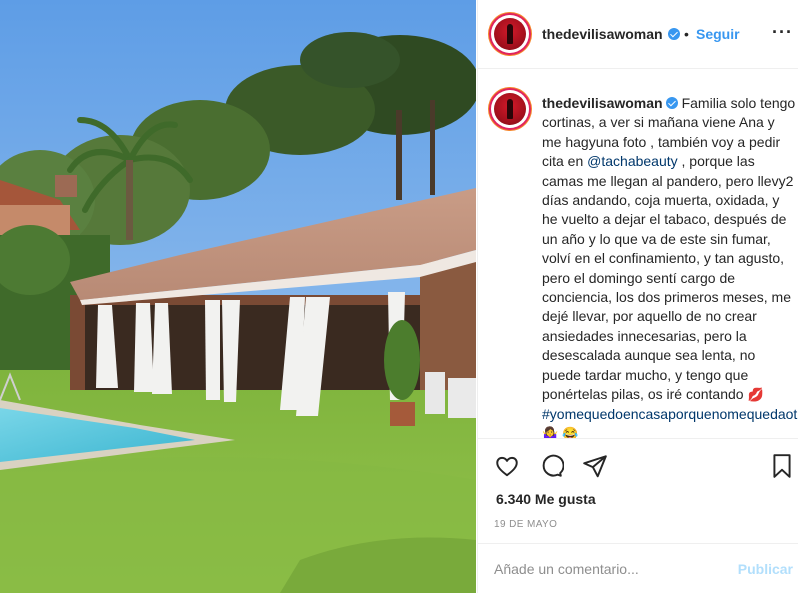  I want to click on more-options-icon: ···, so click(782, 32).